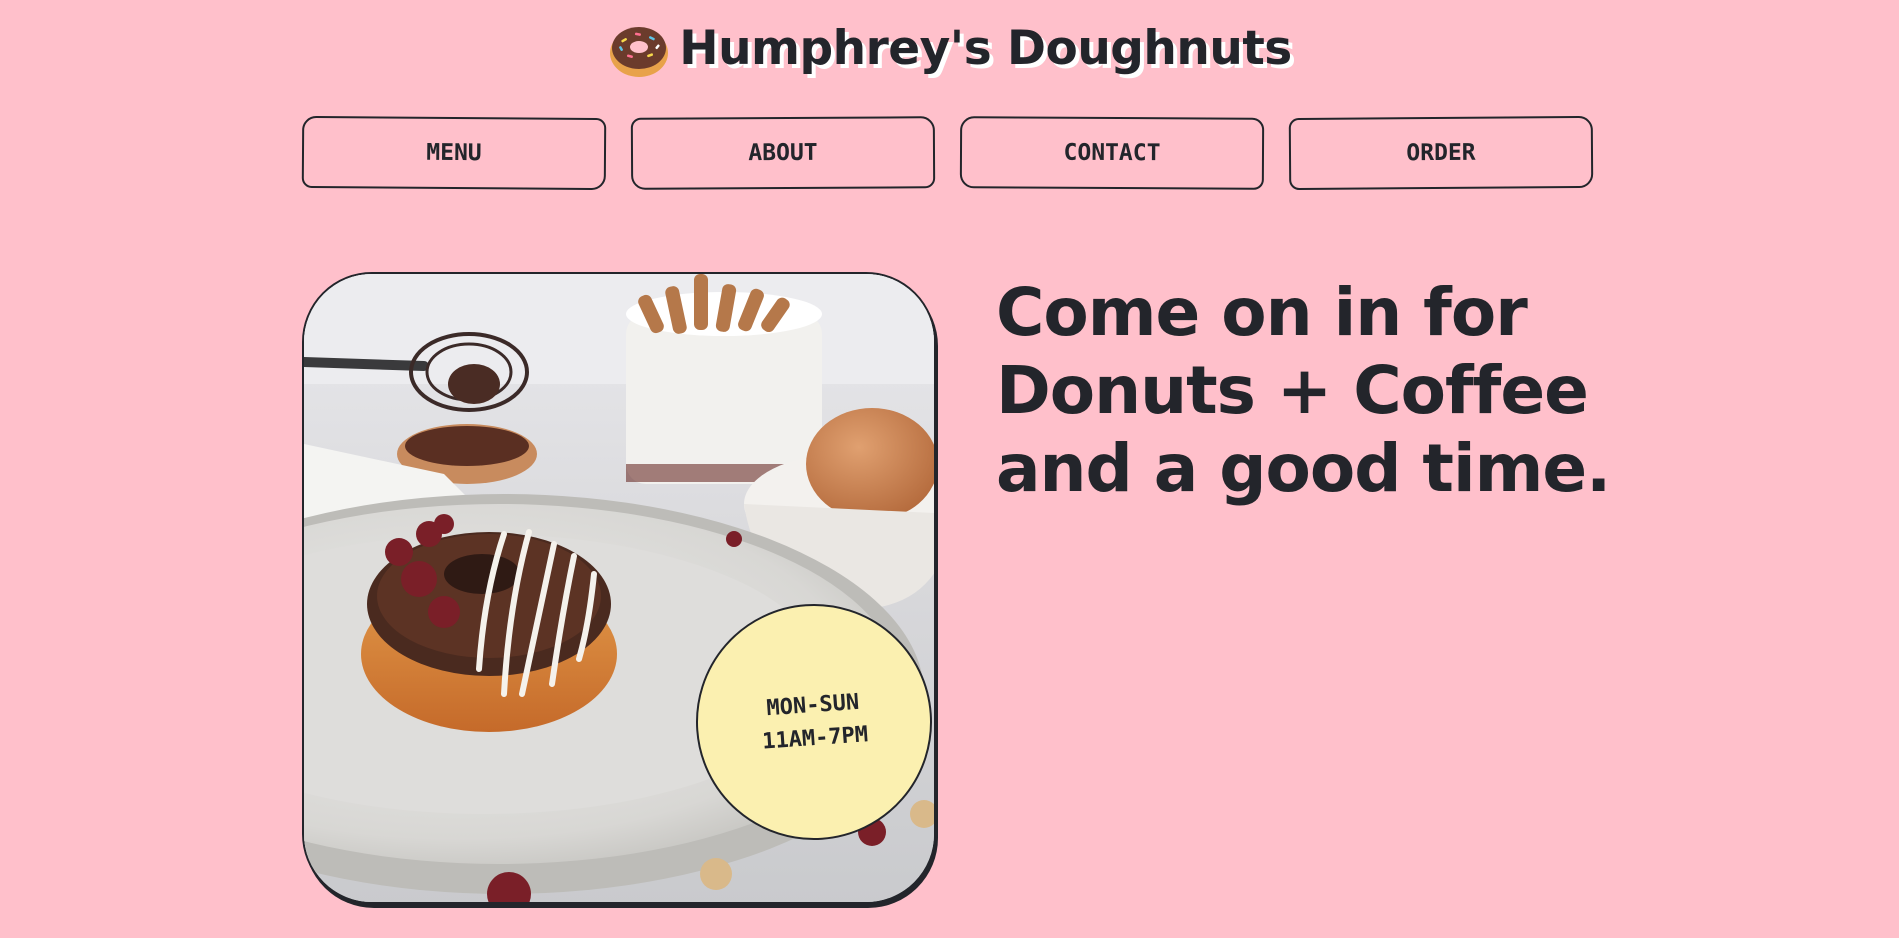 The height and width of the screenshot is (938, 1899). Describe the element at coordinates (454, 153) in the screenshot. I see `nav-menu-button: MENU` at that location.